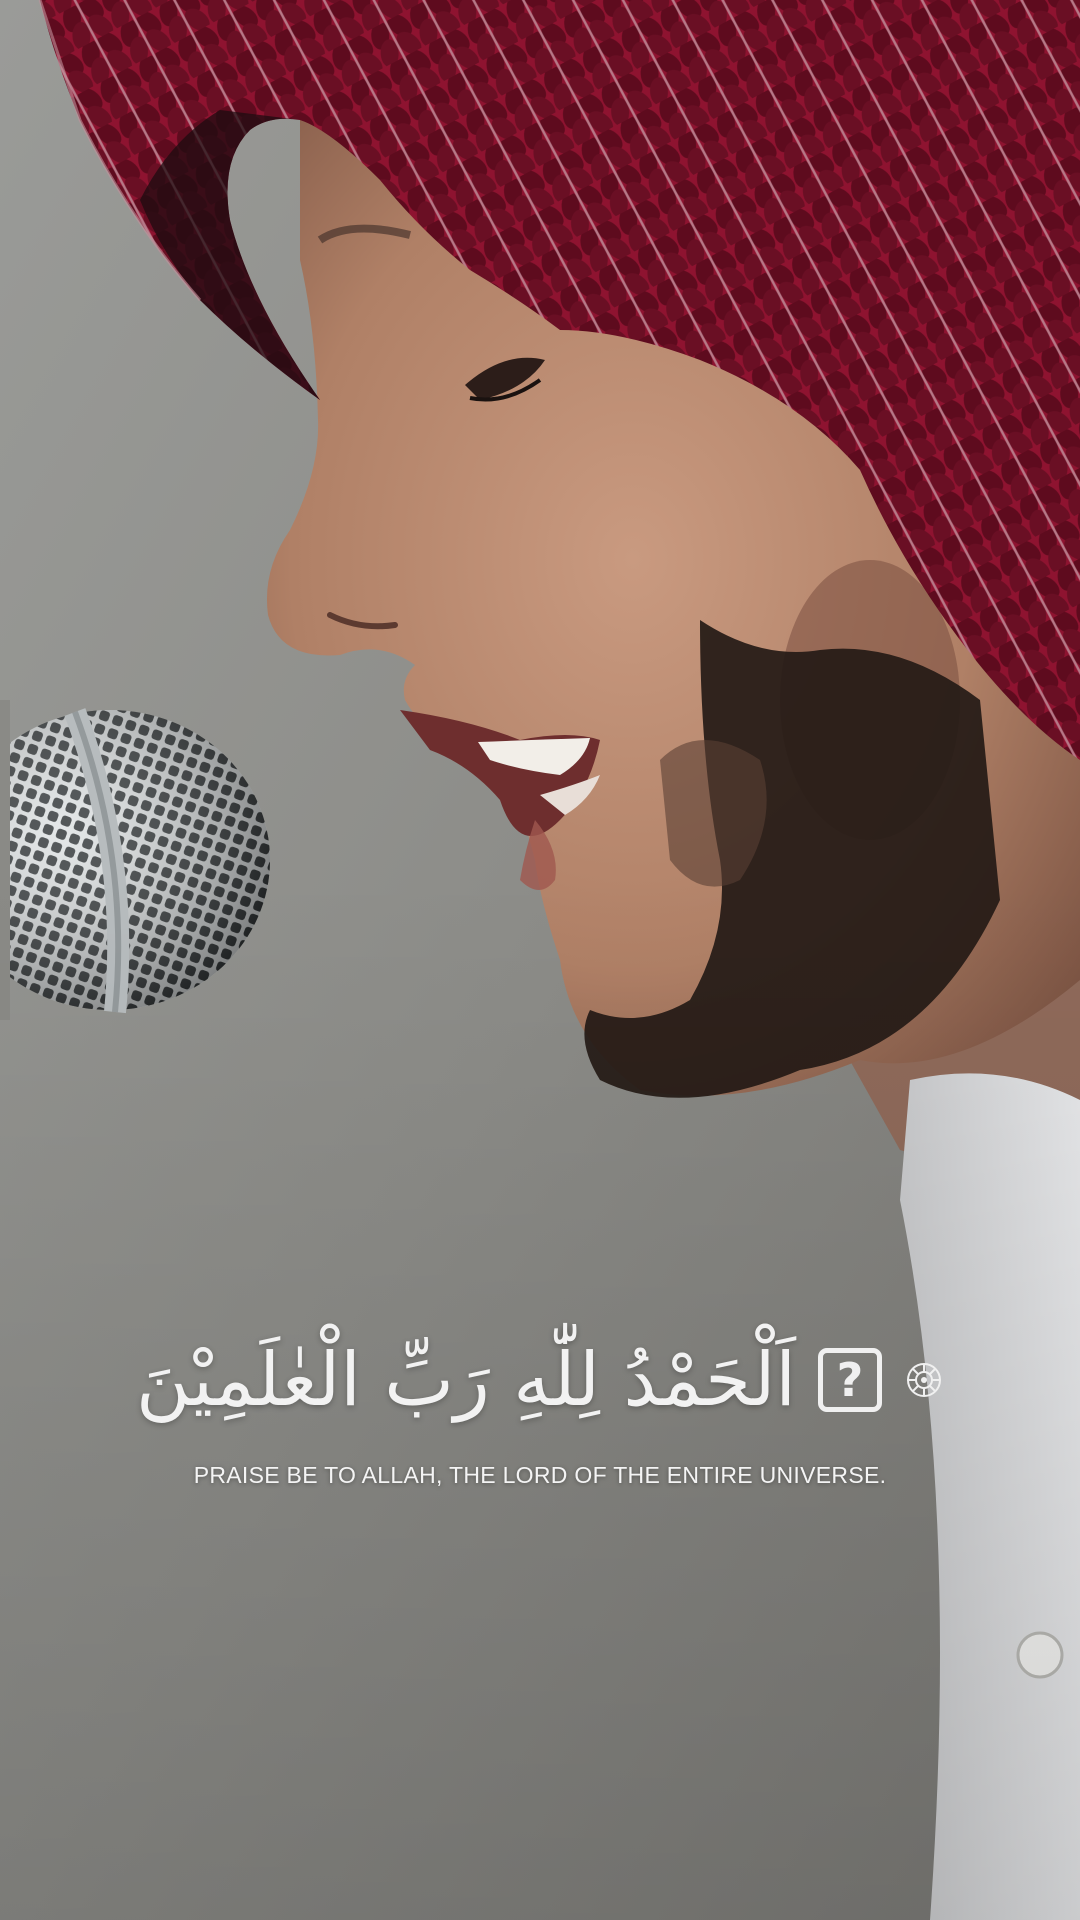  I want to click on arabic-verse-row: ? اَلْحَمْدُ لِلّٰهِ رَبِّ الْعٰلَمِيْنَ, so click(540, 1380).